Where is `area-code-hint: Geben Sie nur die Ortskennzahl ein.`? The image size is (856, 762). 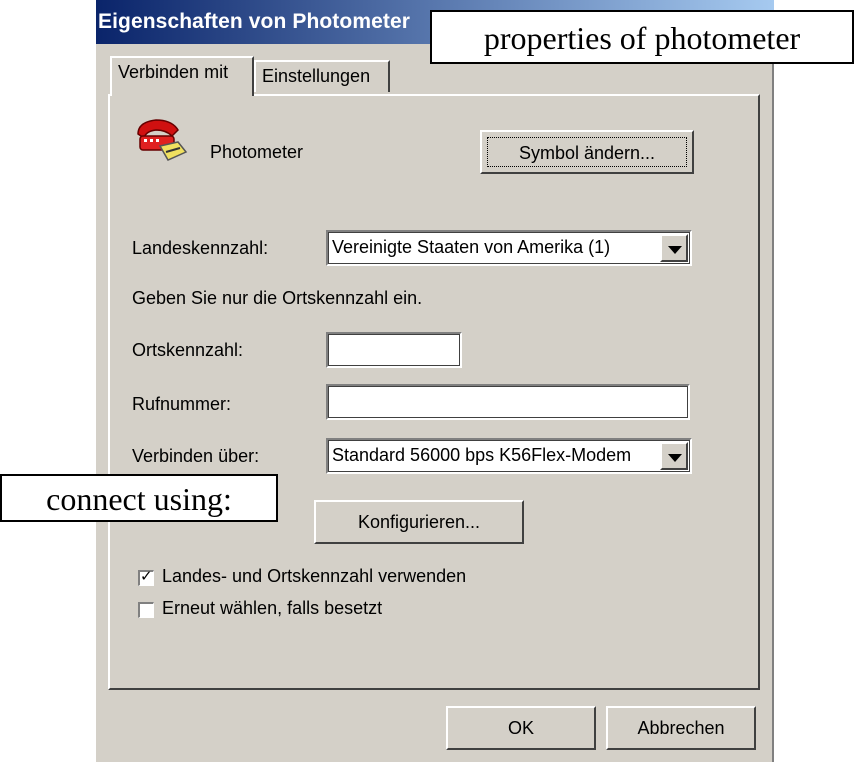
area-code-hint: Geben Sie nur die Ortskennzahl ein. is located at coordinates (277, 298).